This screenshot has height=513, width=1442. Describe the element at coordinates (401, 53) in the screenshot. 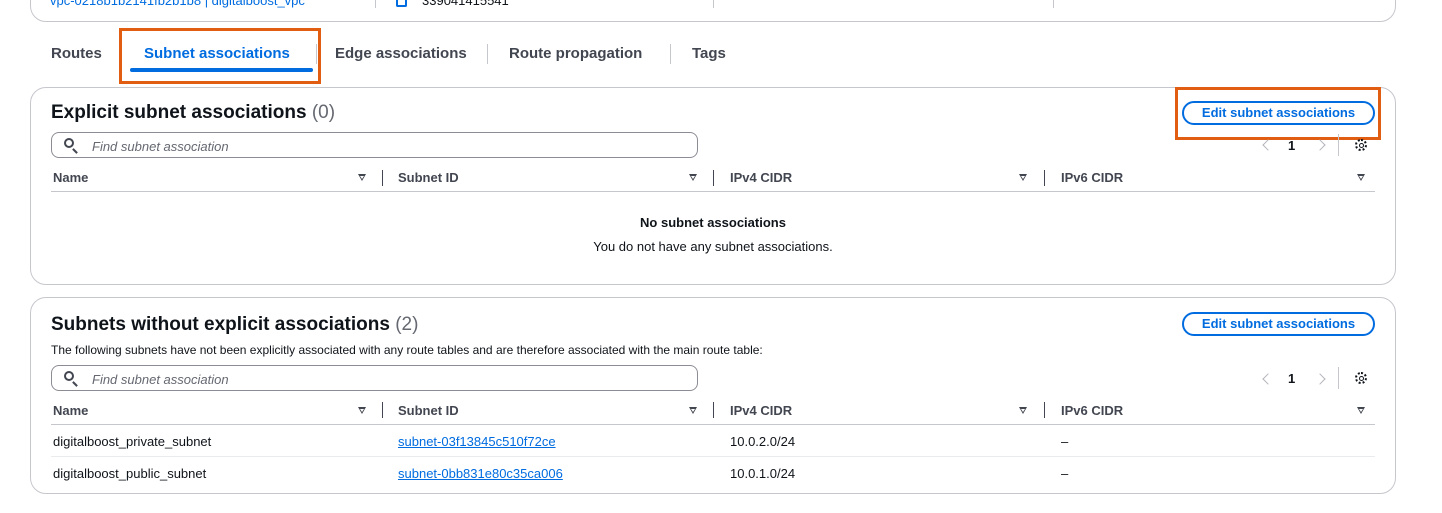

I see `tab-edge-associations: Edge associations` at that location.